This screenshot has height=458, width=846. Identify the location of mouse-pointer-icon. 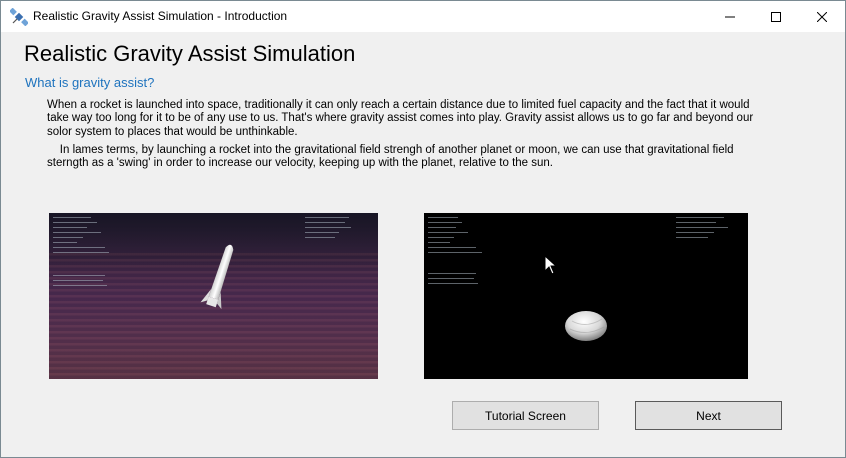
(551, 265).